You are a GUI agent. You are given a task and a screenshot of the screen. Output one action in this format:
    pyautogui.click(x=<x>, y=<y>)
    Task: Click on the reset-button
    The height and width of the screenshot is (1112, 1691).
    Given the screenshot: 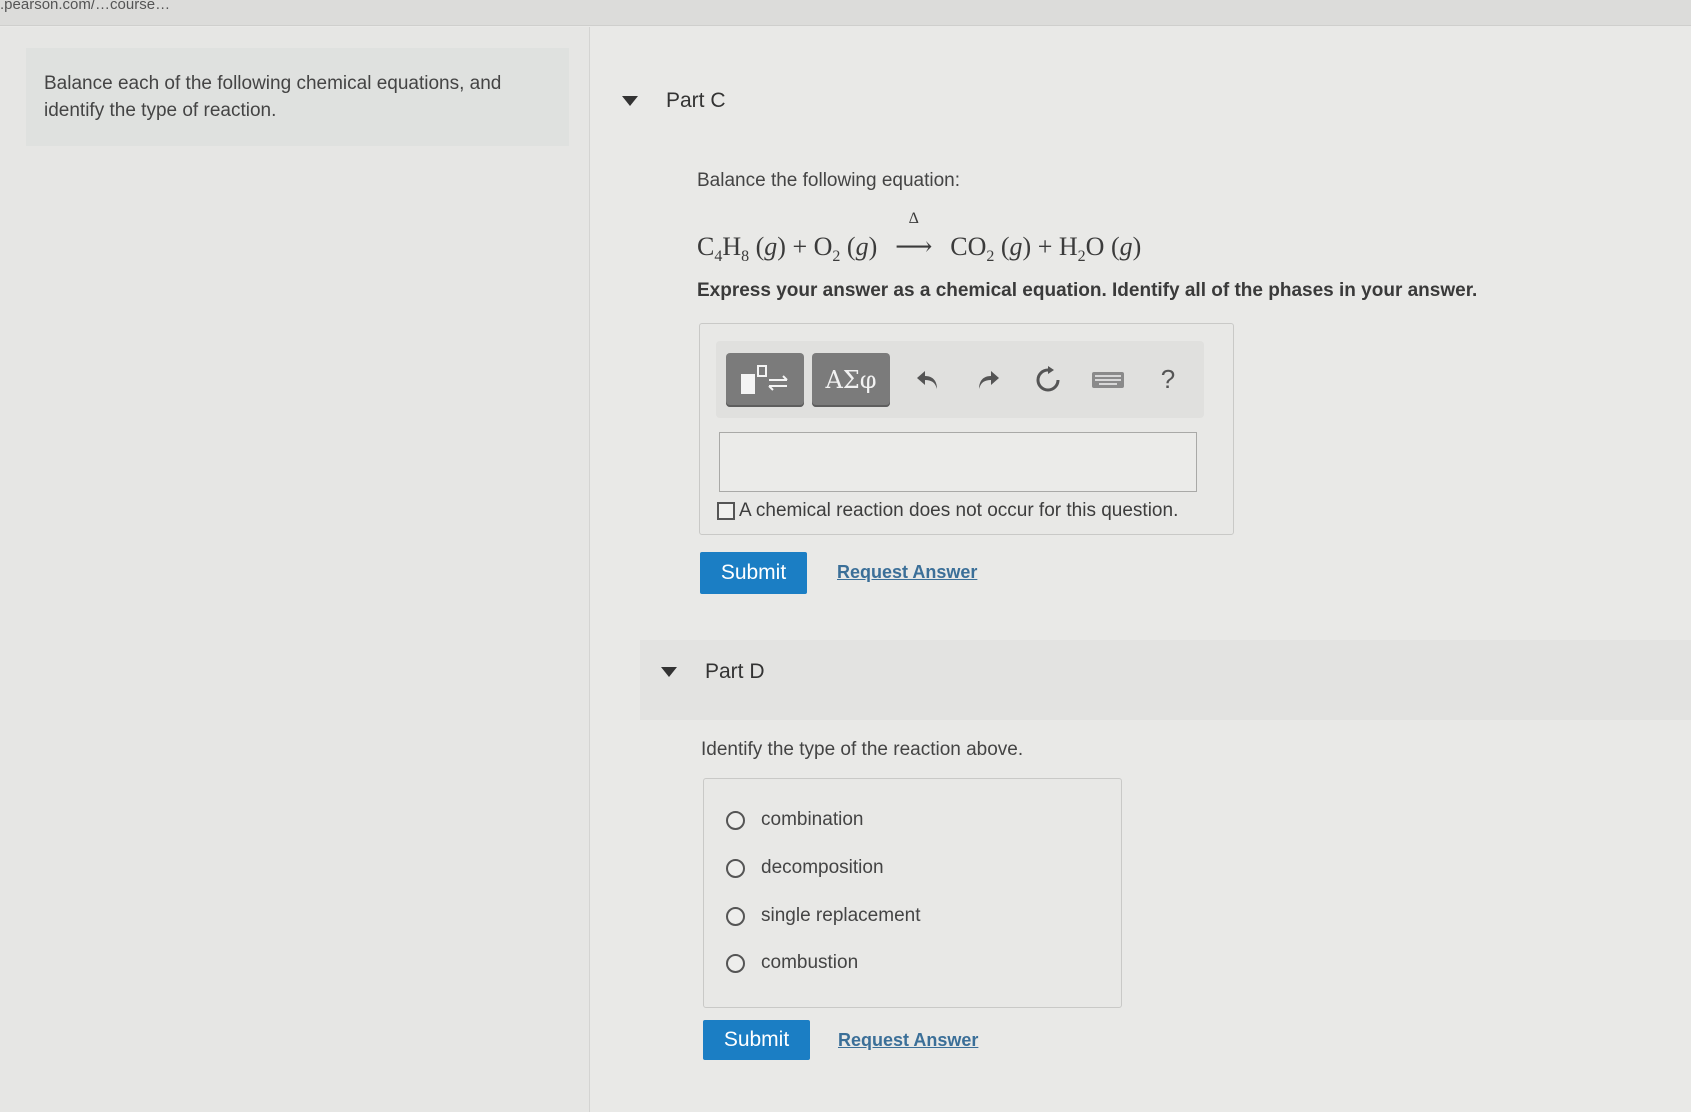 What is the action you would take?
    pyautogui.click(x=1048, y=380)
    